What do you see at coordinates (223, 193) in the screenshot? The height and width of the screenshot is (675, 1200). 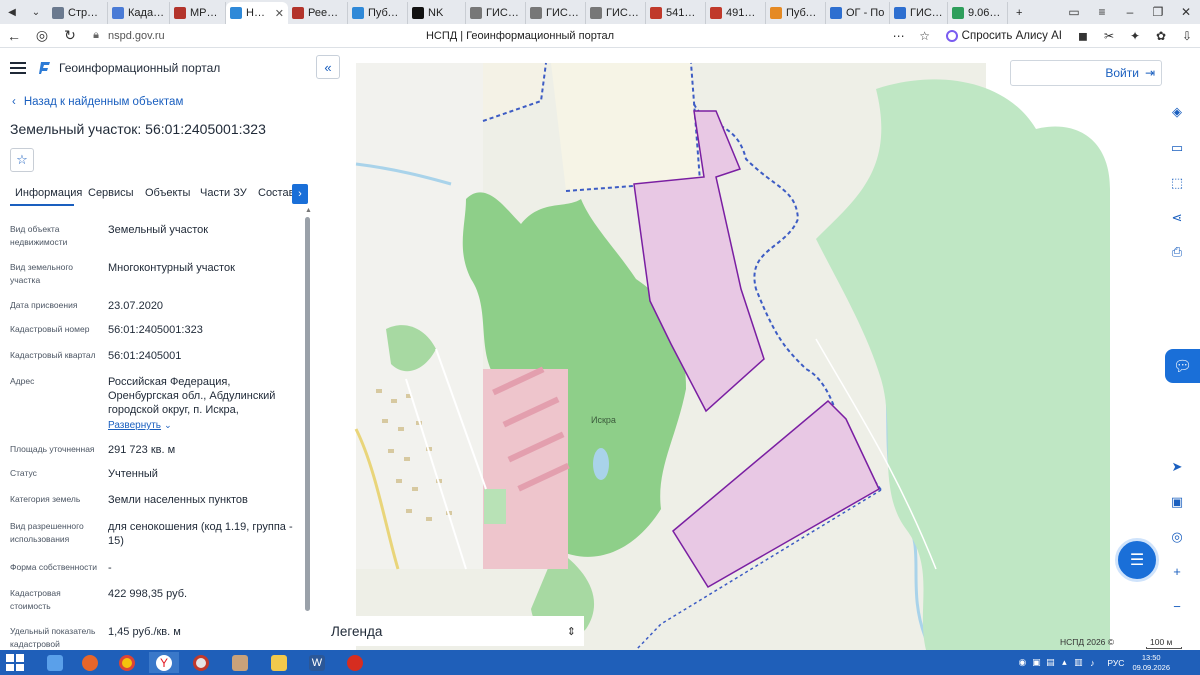 I see `tab-parts: Части ЗУ` at bounding box center [223, 193].